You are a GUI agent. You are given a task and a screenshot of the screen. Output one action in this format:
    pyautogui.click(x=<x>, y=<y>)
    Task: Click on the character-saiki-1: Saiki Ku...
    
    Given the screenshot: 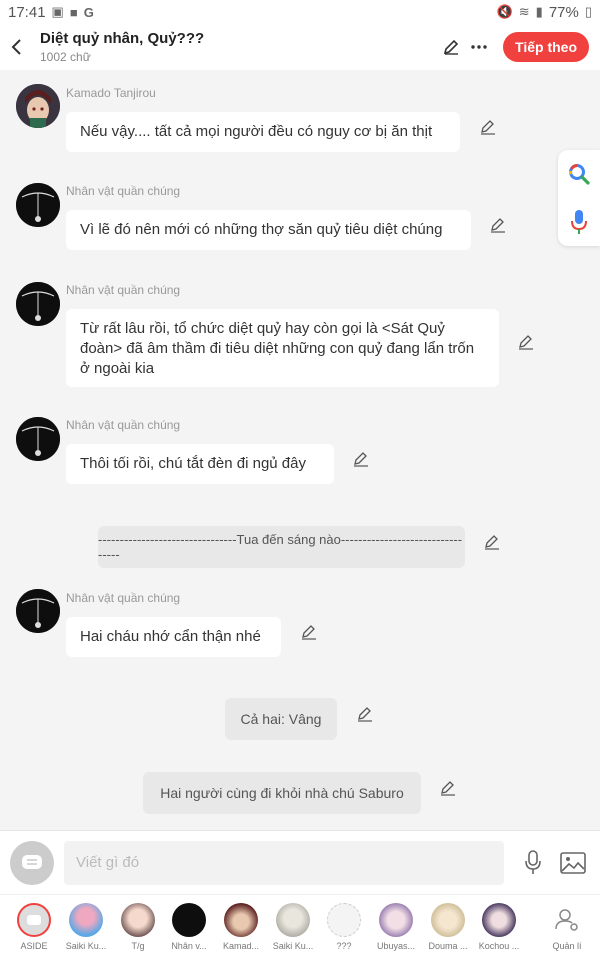 What is the action you would take?
    pyautogui.click(x=86, y=927)
    